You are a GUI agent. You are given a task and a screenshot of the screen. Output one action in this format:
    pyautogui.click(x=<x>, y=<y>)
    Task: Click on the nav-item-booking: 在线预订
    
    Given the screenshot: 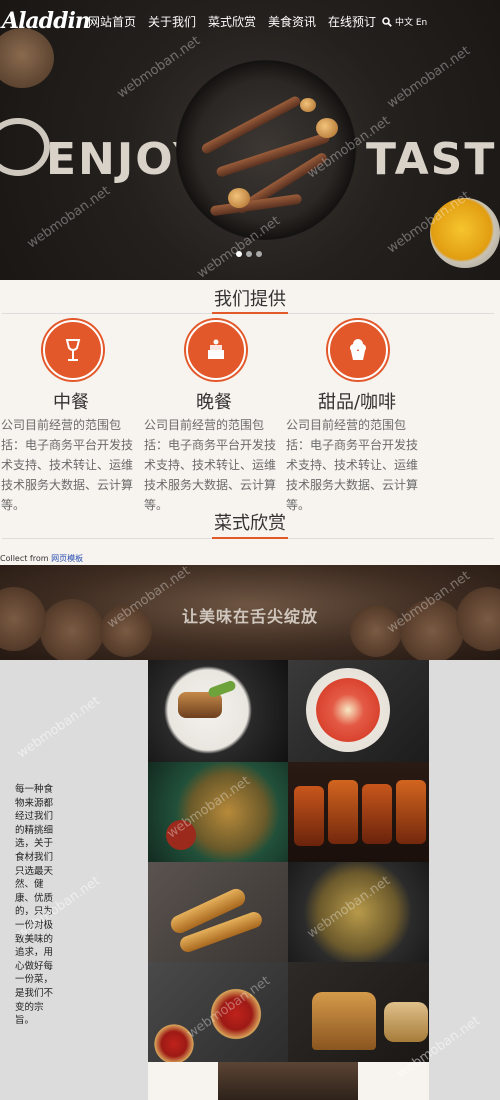 What is the action you would take?
    pyautogui.click(x=352, y=21)
    